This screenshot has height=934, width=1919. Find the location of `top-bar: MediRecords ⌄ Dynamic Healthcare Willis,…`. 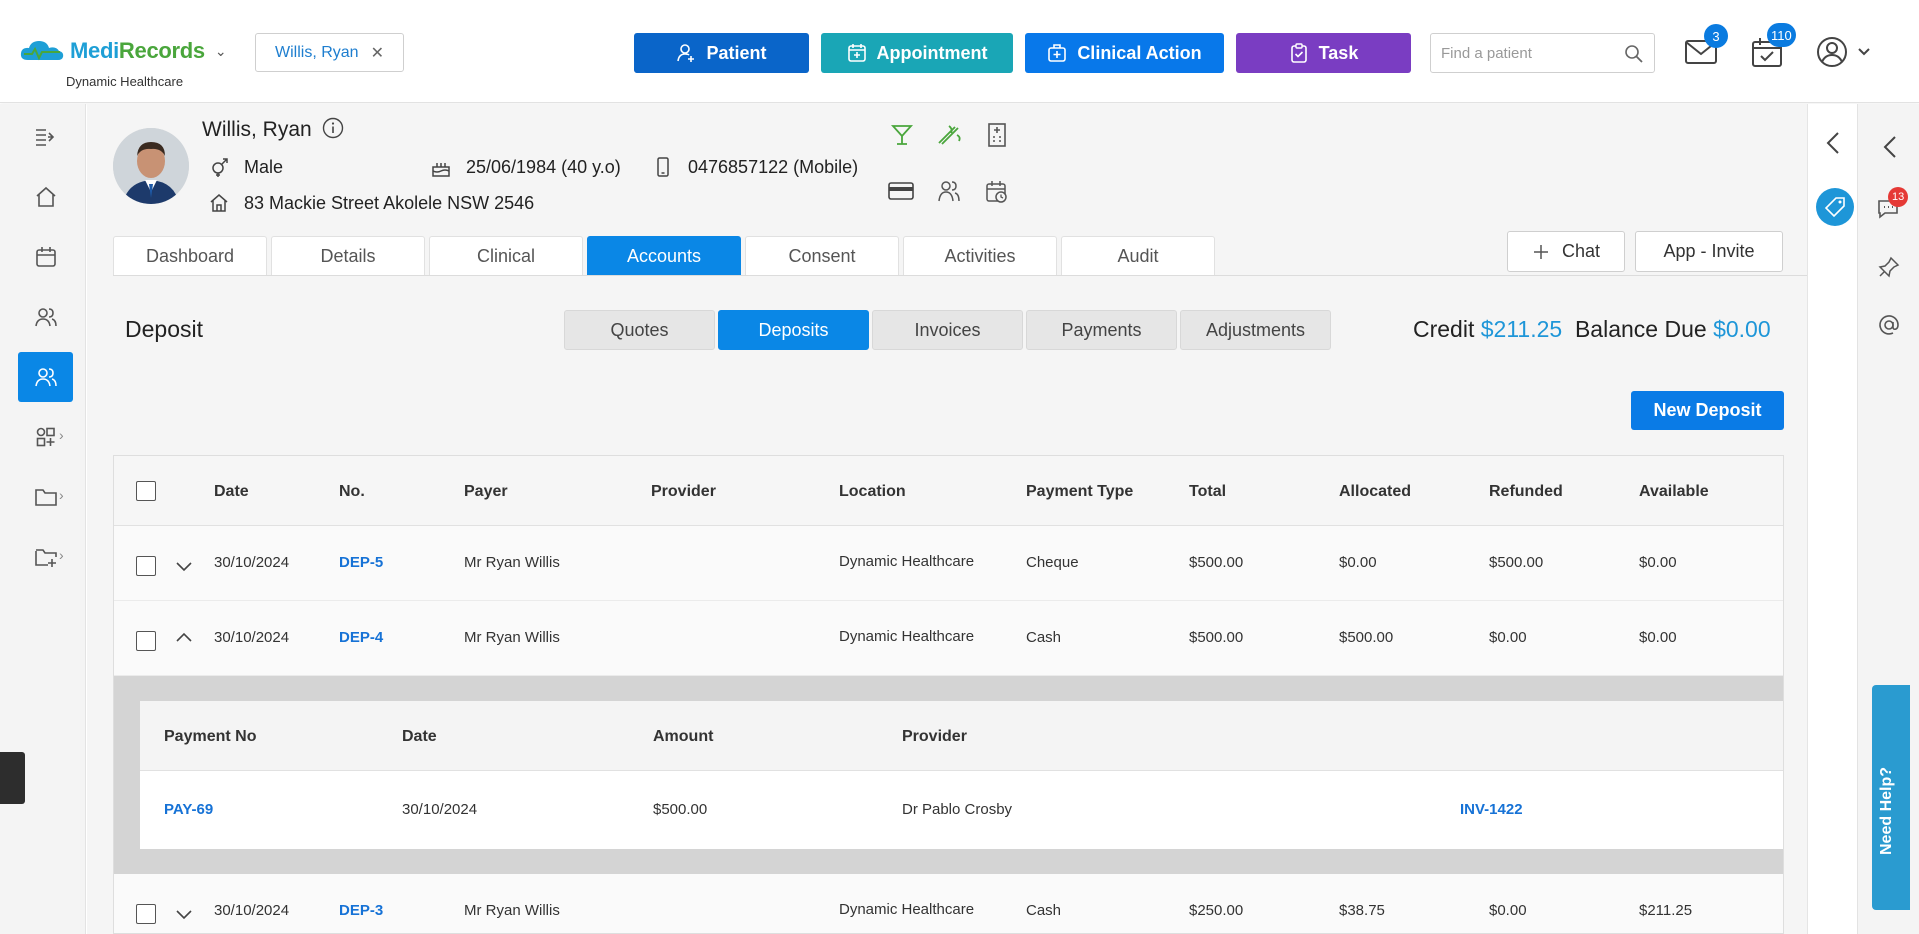

top-bar: MediRecords ⌄ Dynamic Healthcare Willis,… is located at coordinates (959, 51).